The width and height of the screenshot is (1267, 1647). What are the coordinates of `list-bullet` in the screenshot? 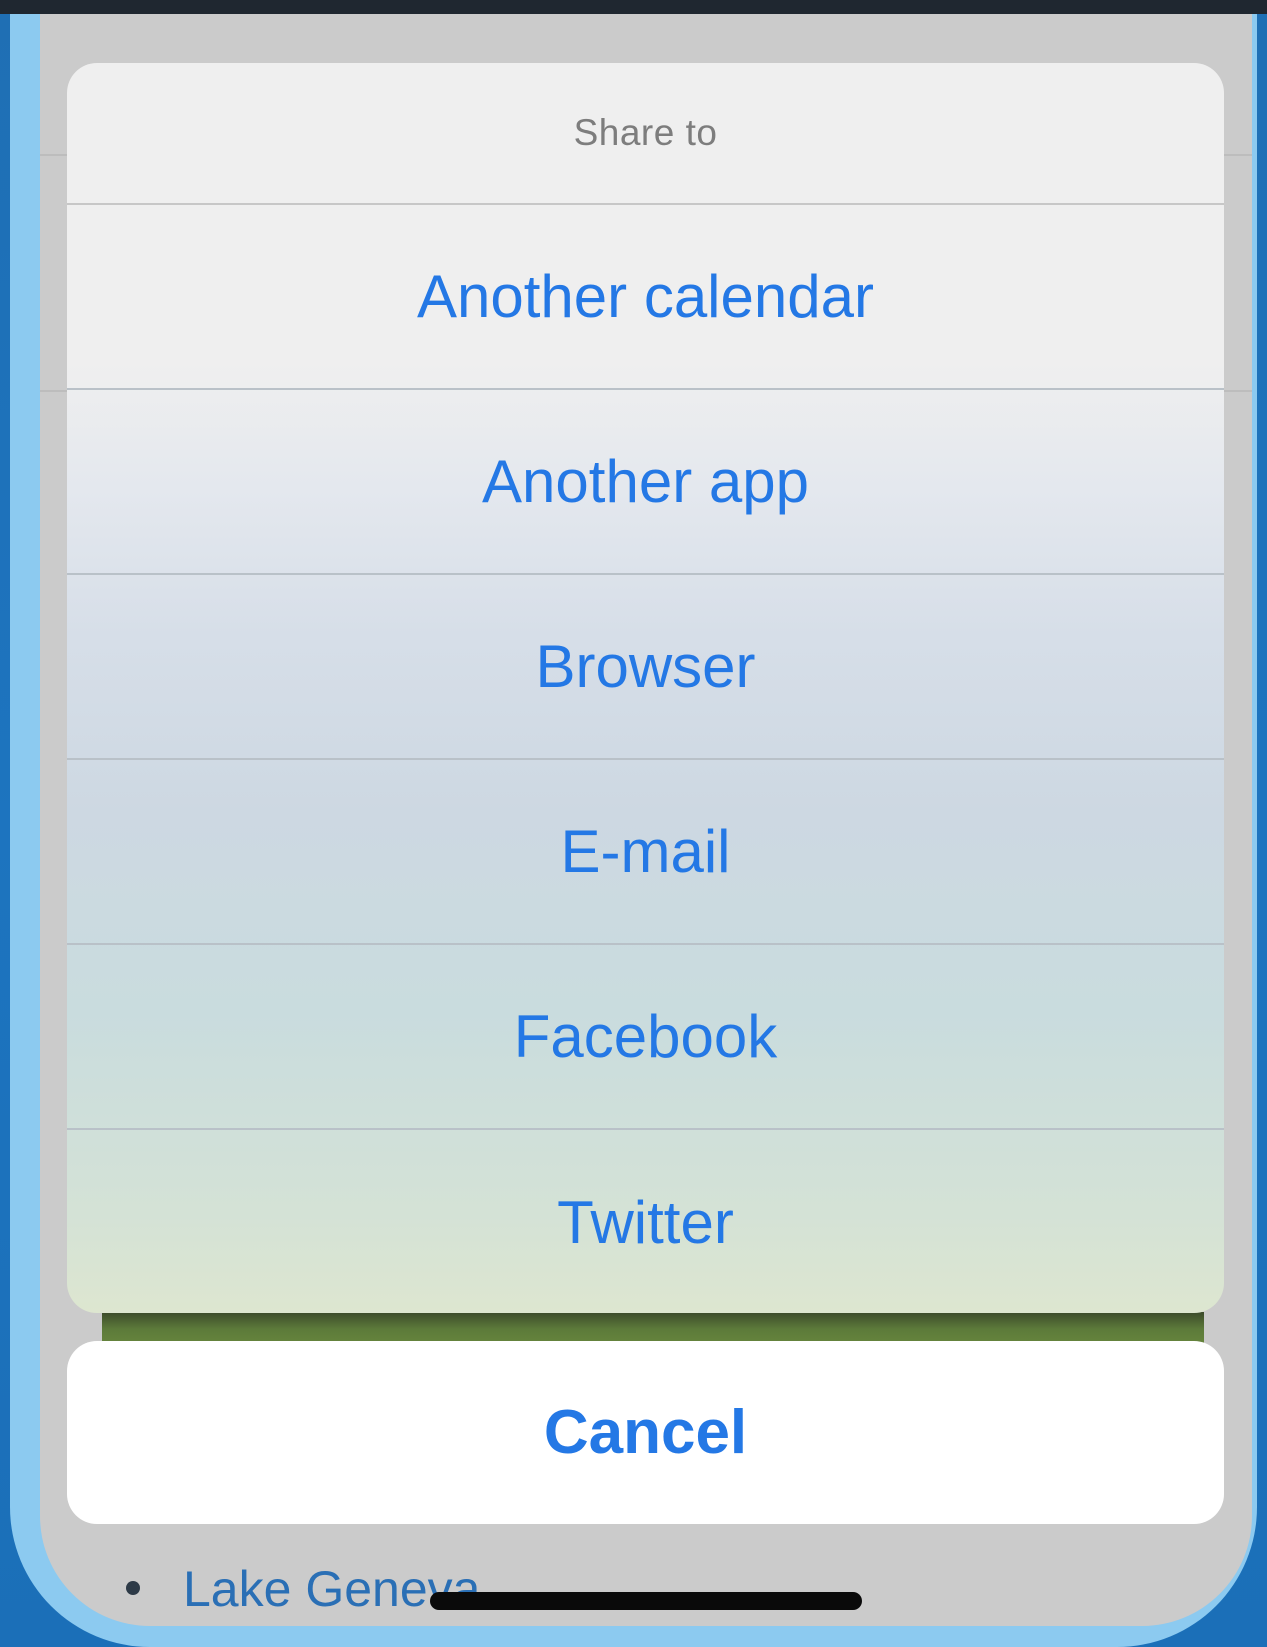 It's located at (133, 1588).